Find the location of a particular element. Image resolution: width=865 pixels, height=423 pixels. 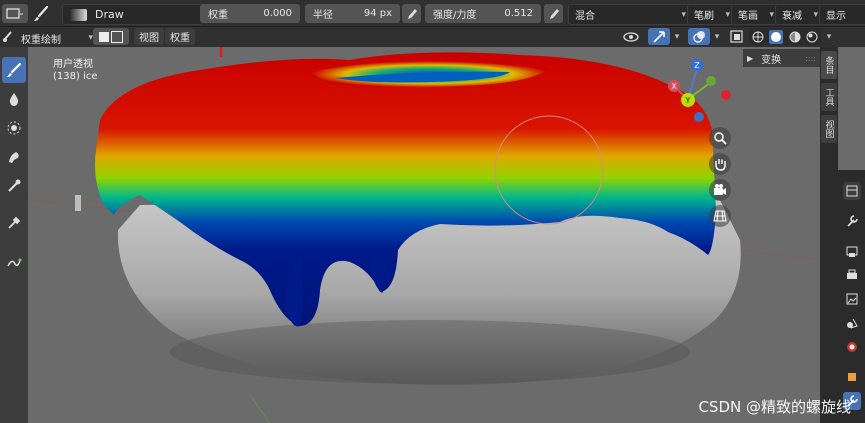

smear-tool-button is located at coordinates (14, 157).